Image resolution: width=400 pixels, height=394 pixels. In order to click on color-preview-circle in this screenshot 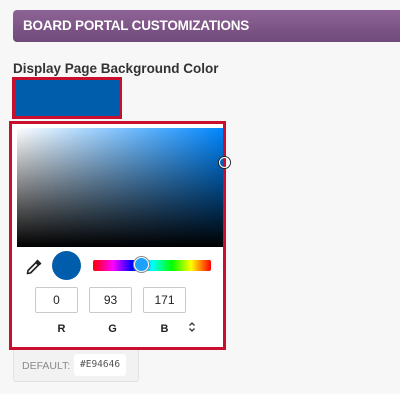, I will do `click(66, 265)`.